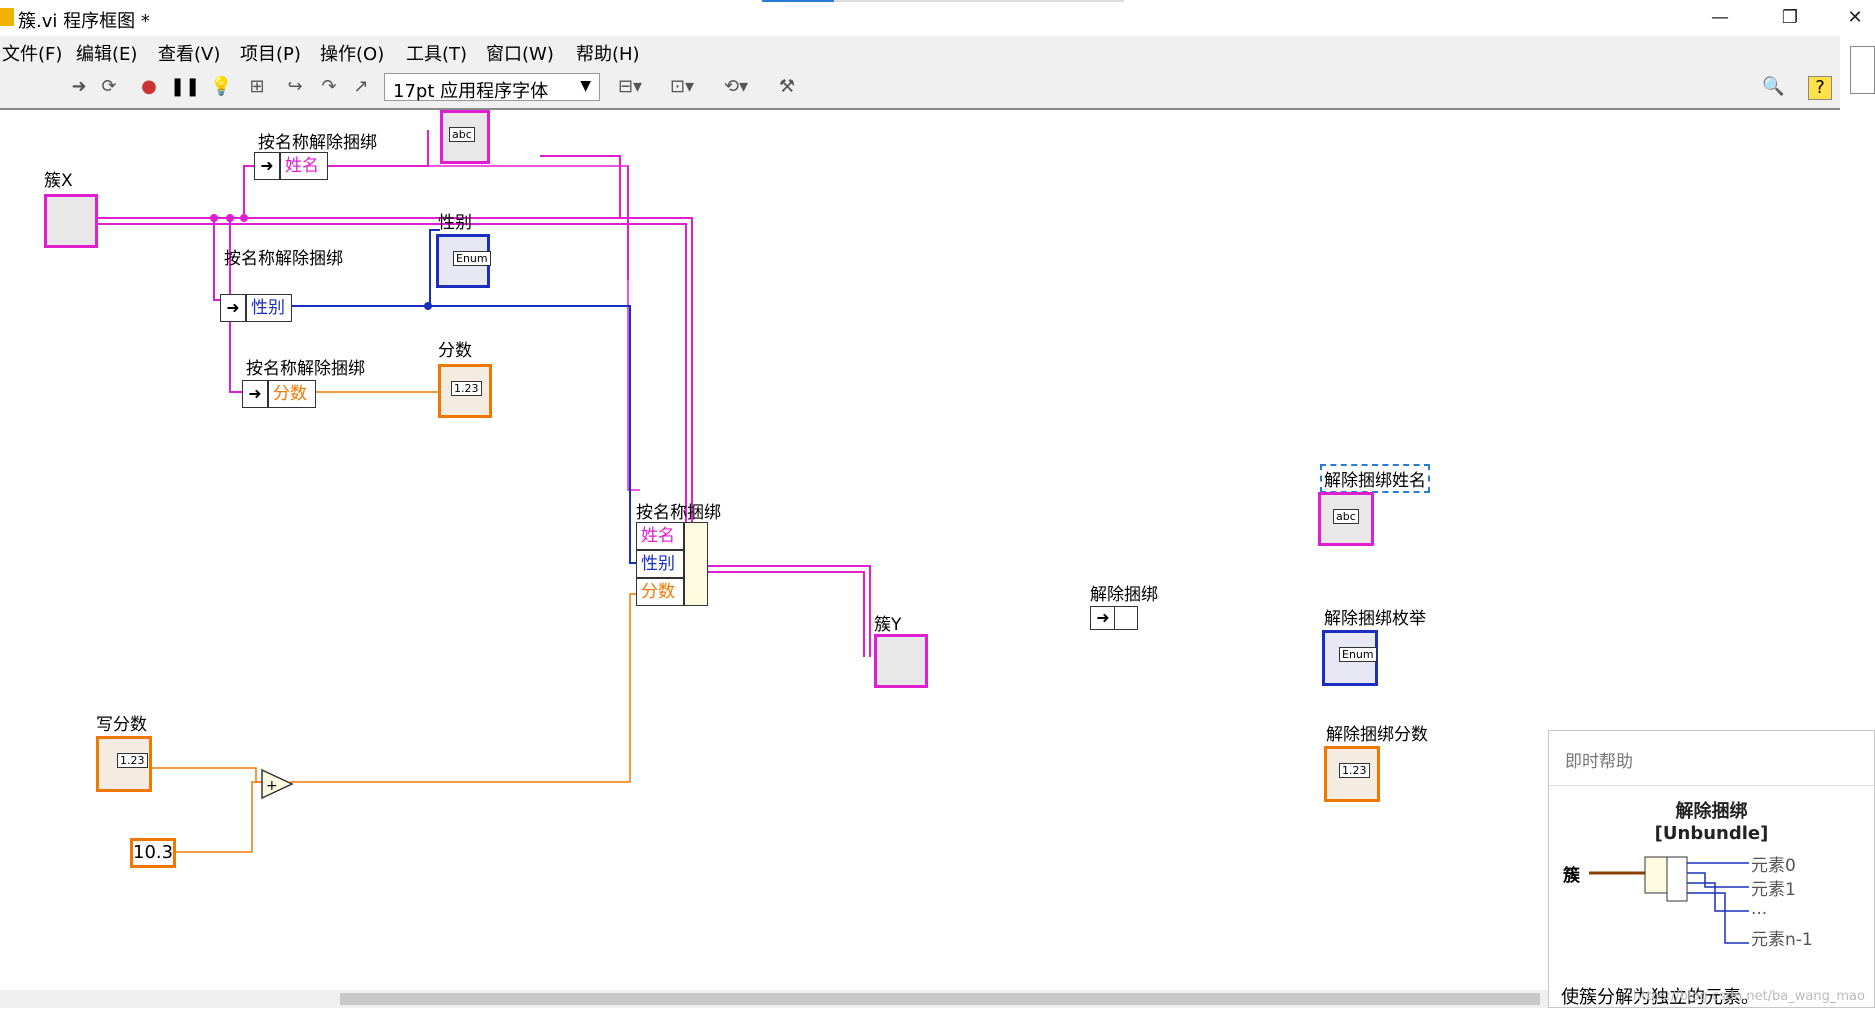  I want to click on unbundle-label: 解除捆绑, so click(1124, 595).